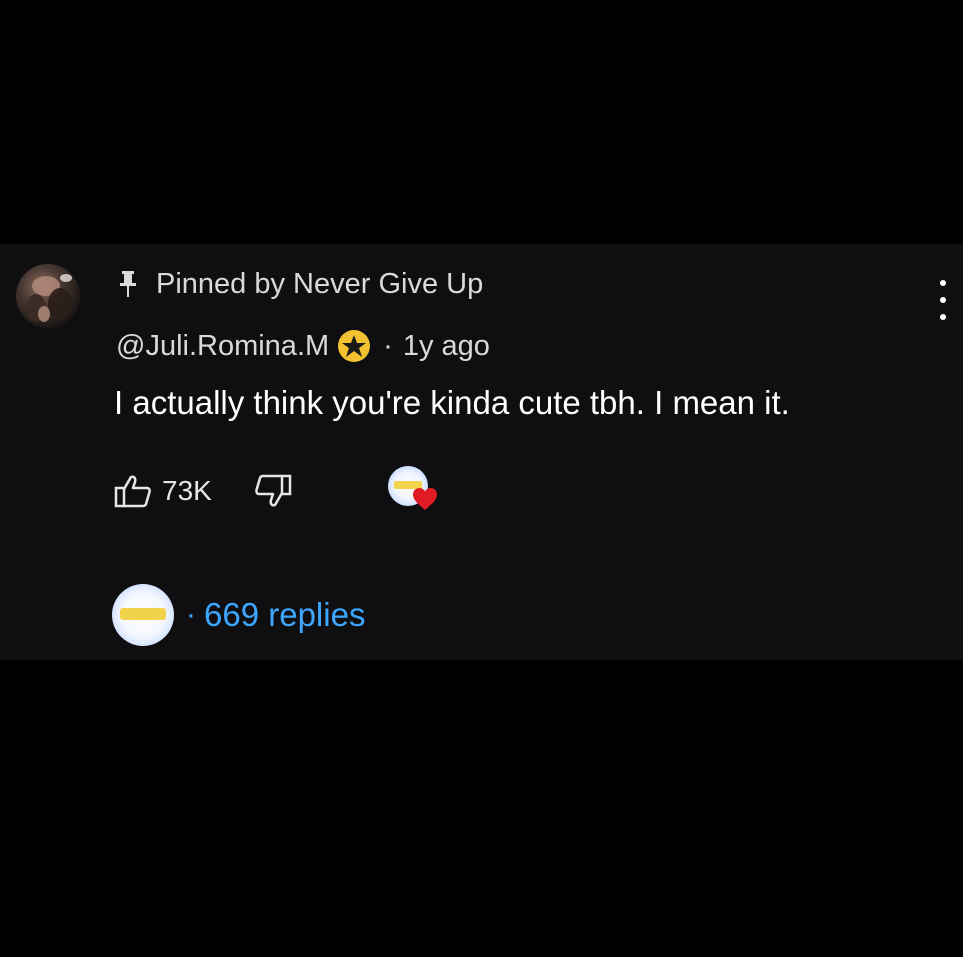 The image size is (963, 957). I want to click on commenter-avatar-image, so click(49, 298).